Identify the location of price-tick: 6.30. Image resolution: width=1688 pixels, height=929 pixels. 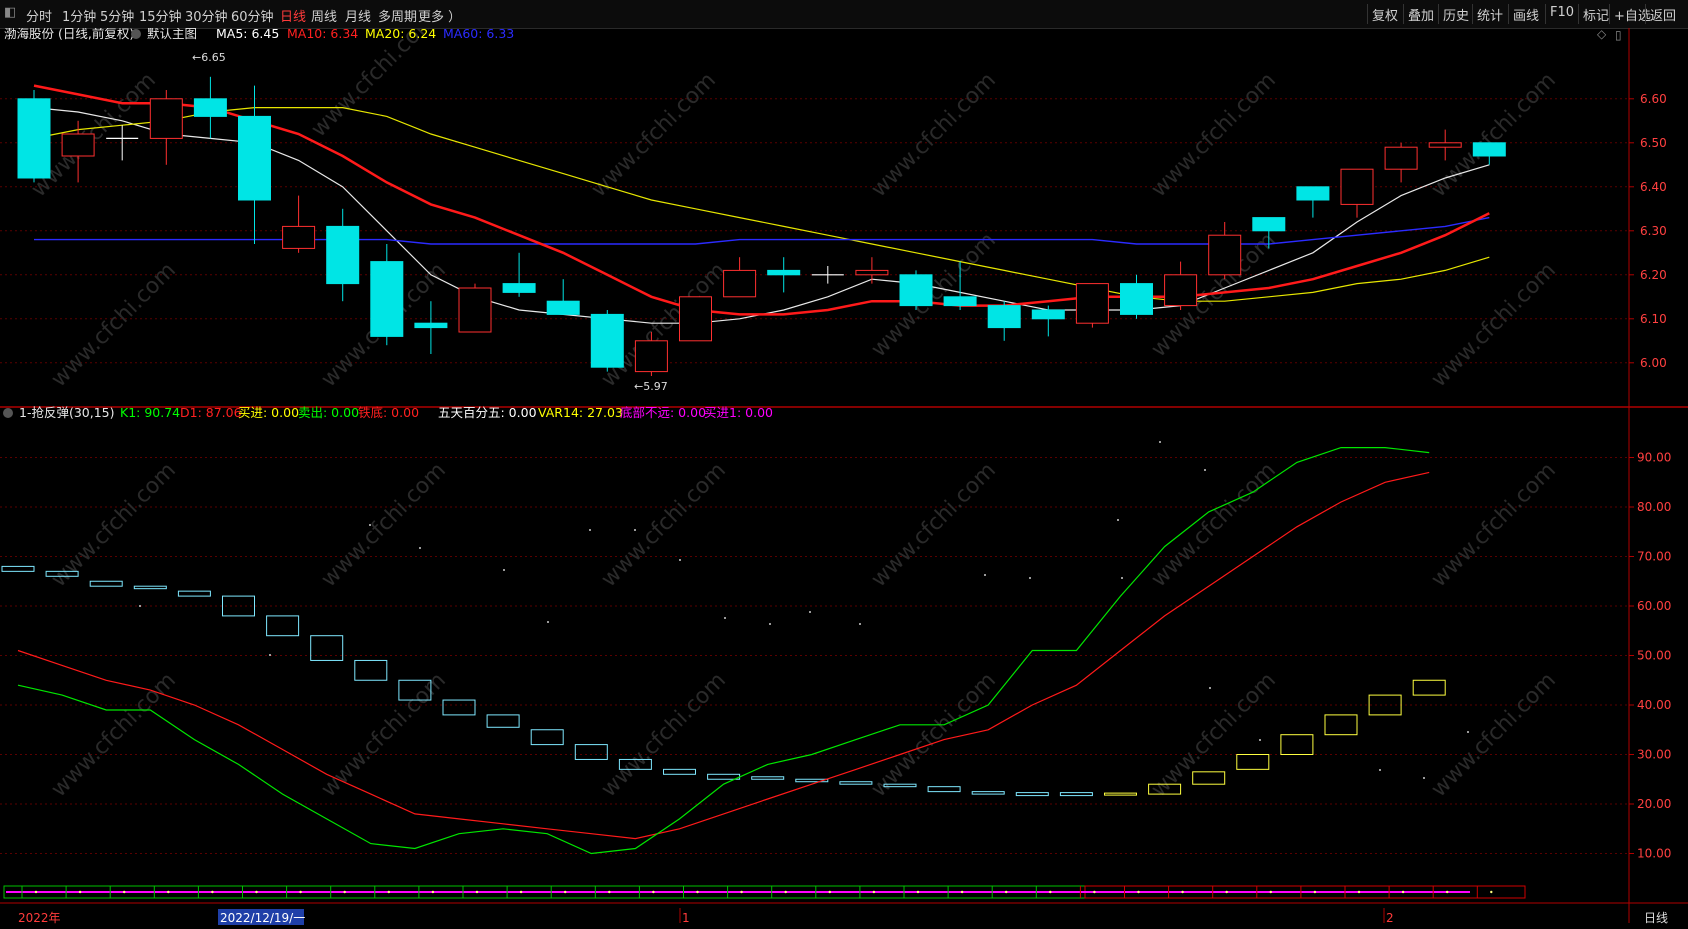
(1653, 231).